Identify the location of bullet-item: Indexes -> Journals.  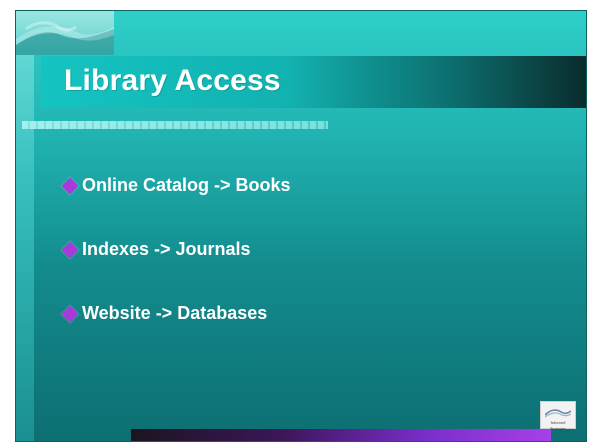
(176, 249).